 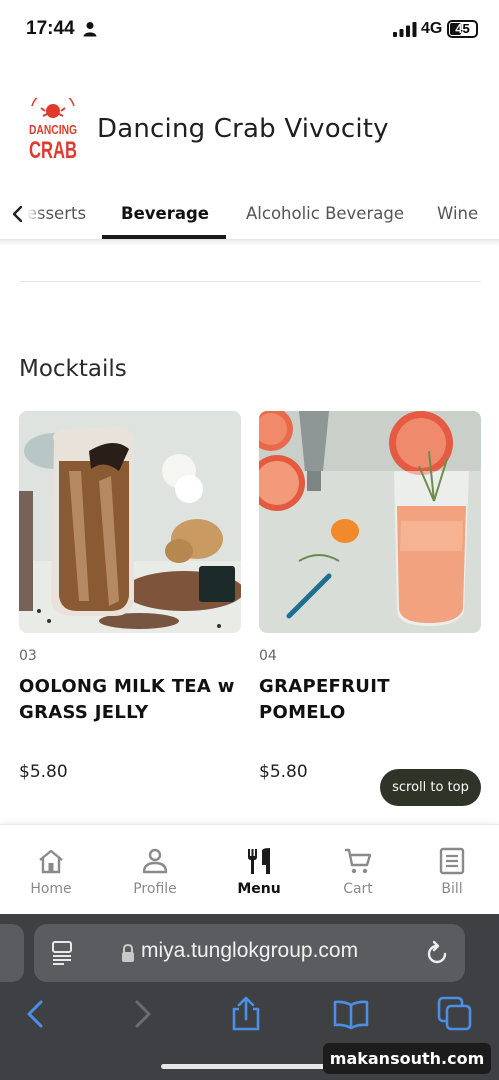 I want to click on nav-profile: Profile, so click(x=155, y=870).